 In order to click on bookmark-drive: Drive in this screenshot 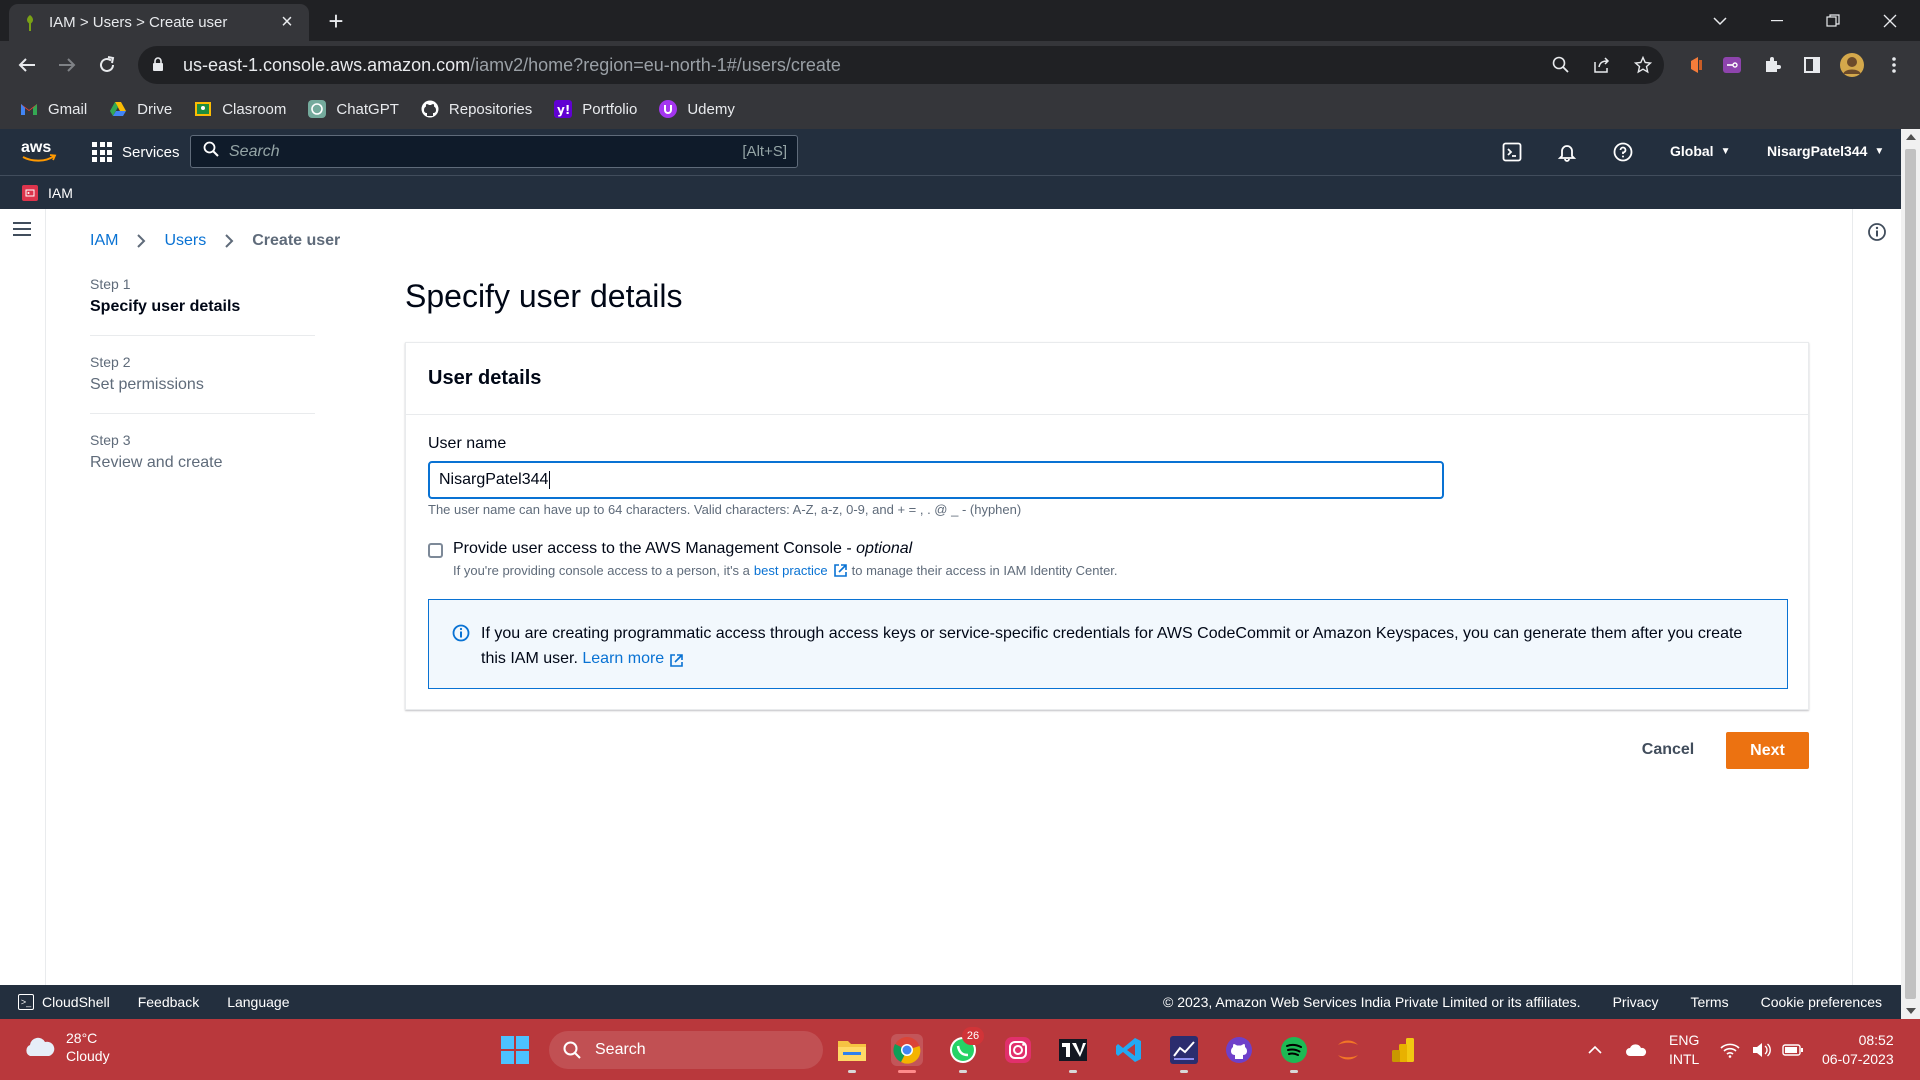, I will do `click(140, 109)`.